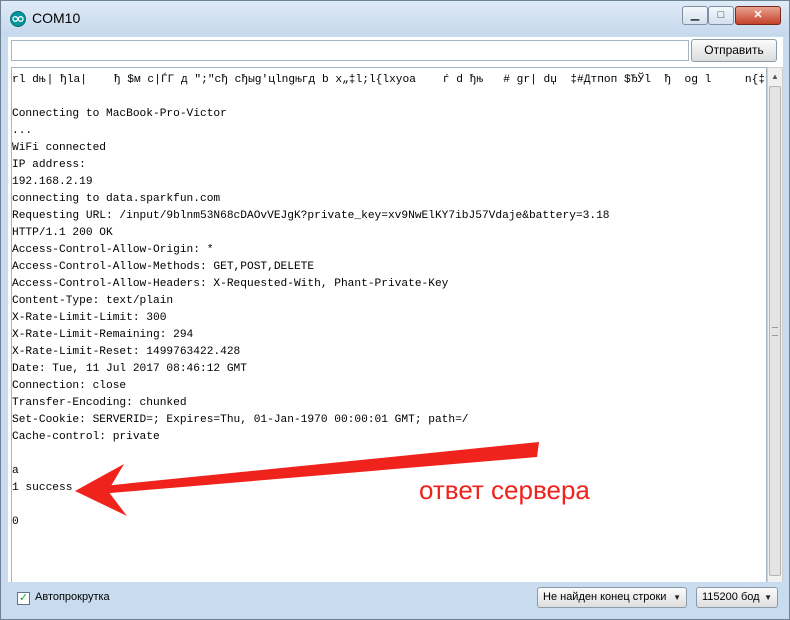 This screenshot has height=620, width=790. I want to click on line-ending-value: Не найден конец строки, so click(604, 597).